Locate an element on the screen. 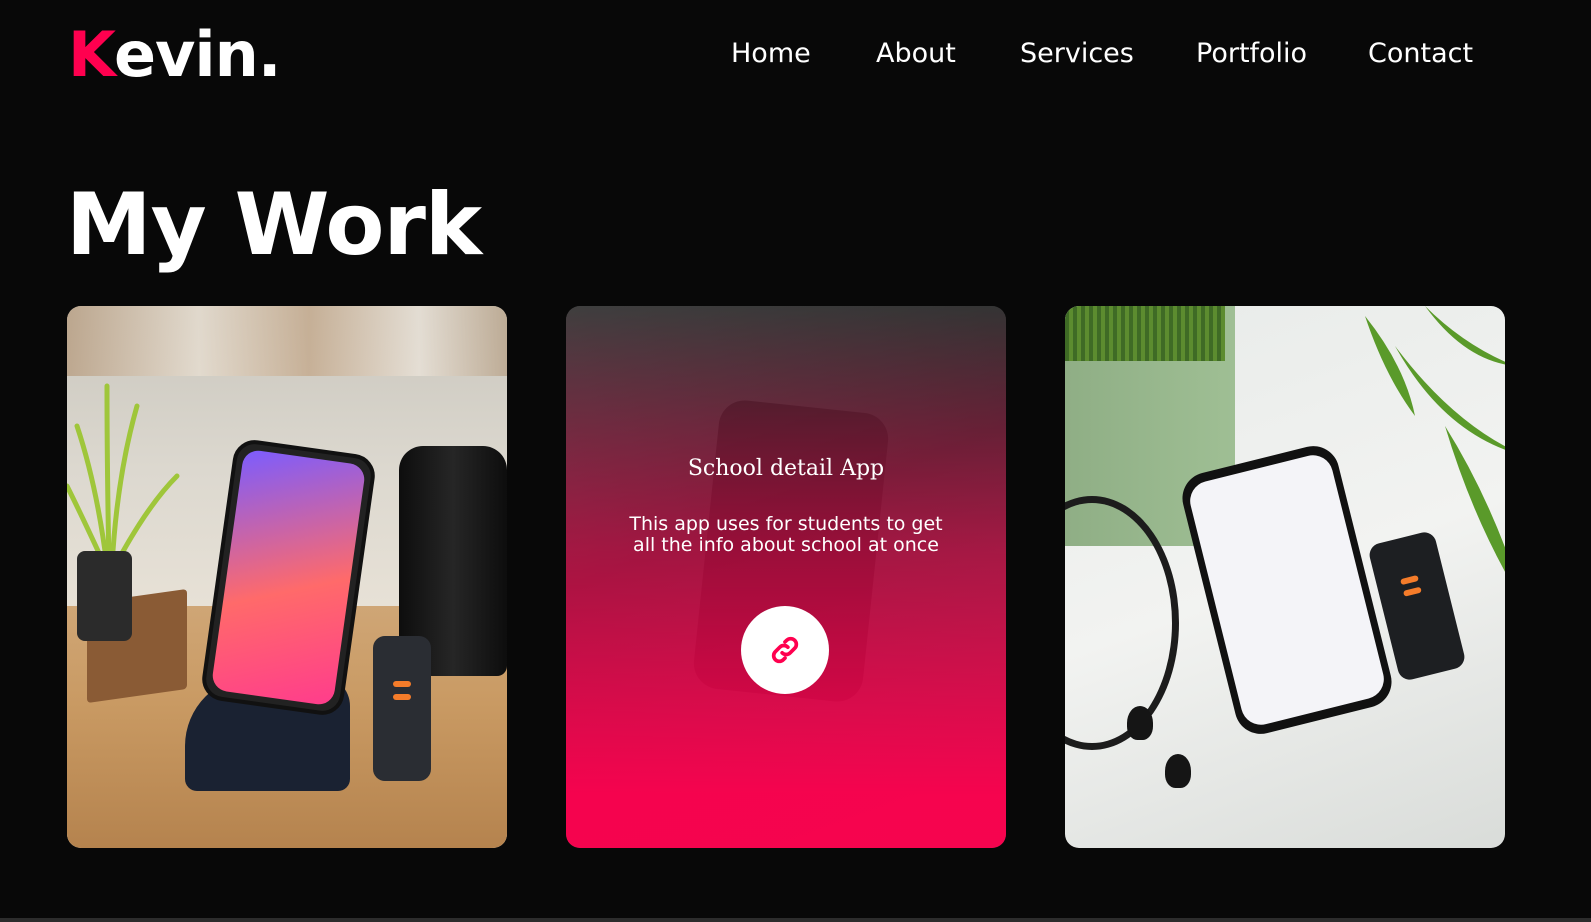 The image size is (1591, 922). nav-link-services: Services is located at coordinates (1077, 54).